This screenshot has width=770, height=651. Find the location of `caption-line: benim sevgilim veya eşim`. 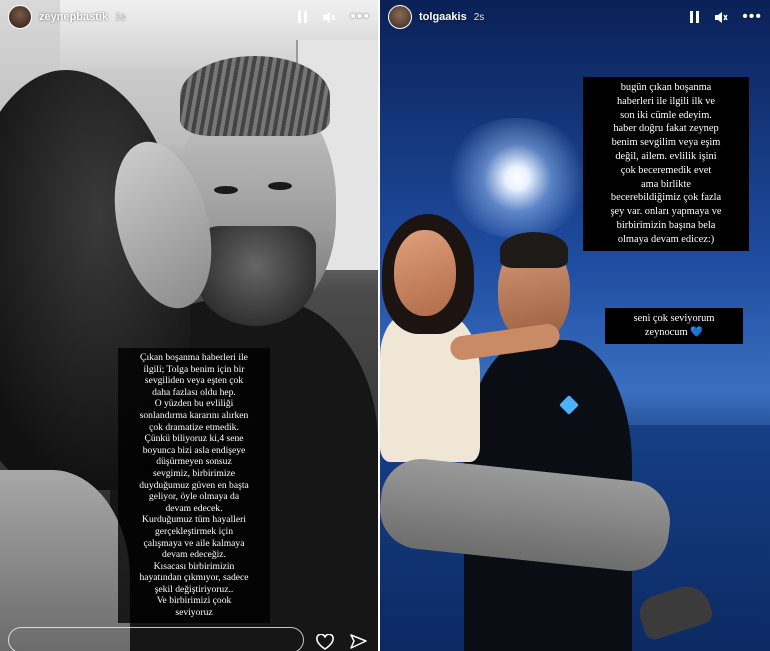

caption-line: benim sevgilim veya eşim is located at coordinates (666, 143).